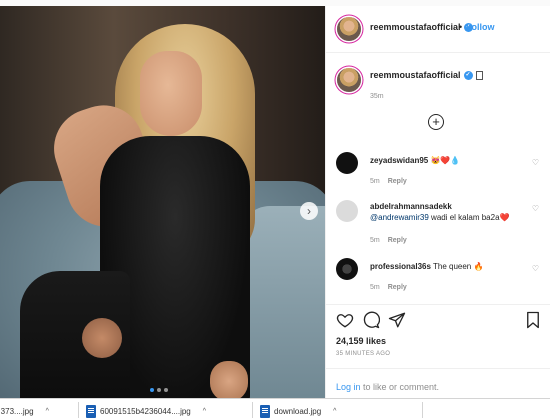 This screenshot has width=550, height=420. What do you see at coordinates (171, 93) in the screenshot?
I see `photo-face` at bounding box center [171, 93].